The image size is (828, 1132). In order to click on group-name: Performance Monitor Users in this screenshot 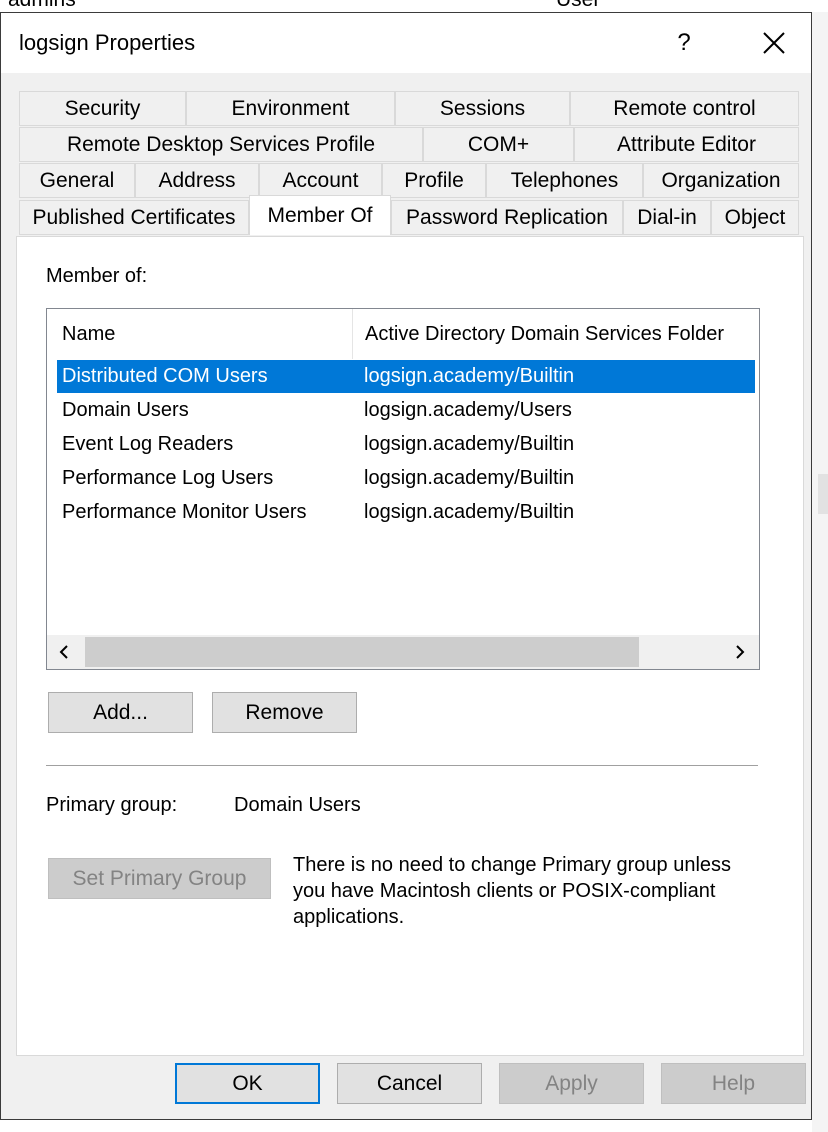, I will do `click(184, 512)`.